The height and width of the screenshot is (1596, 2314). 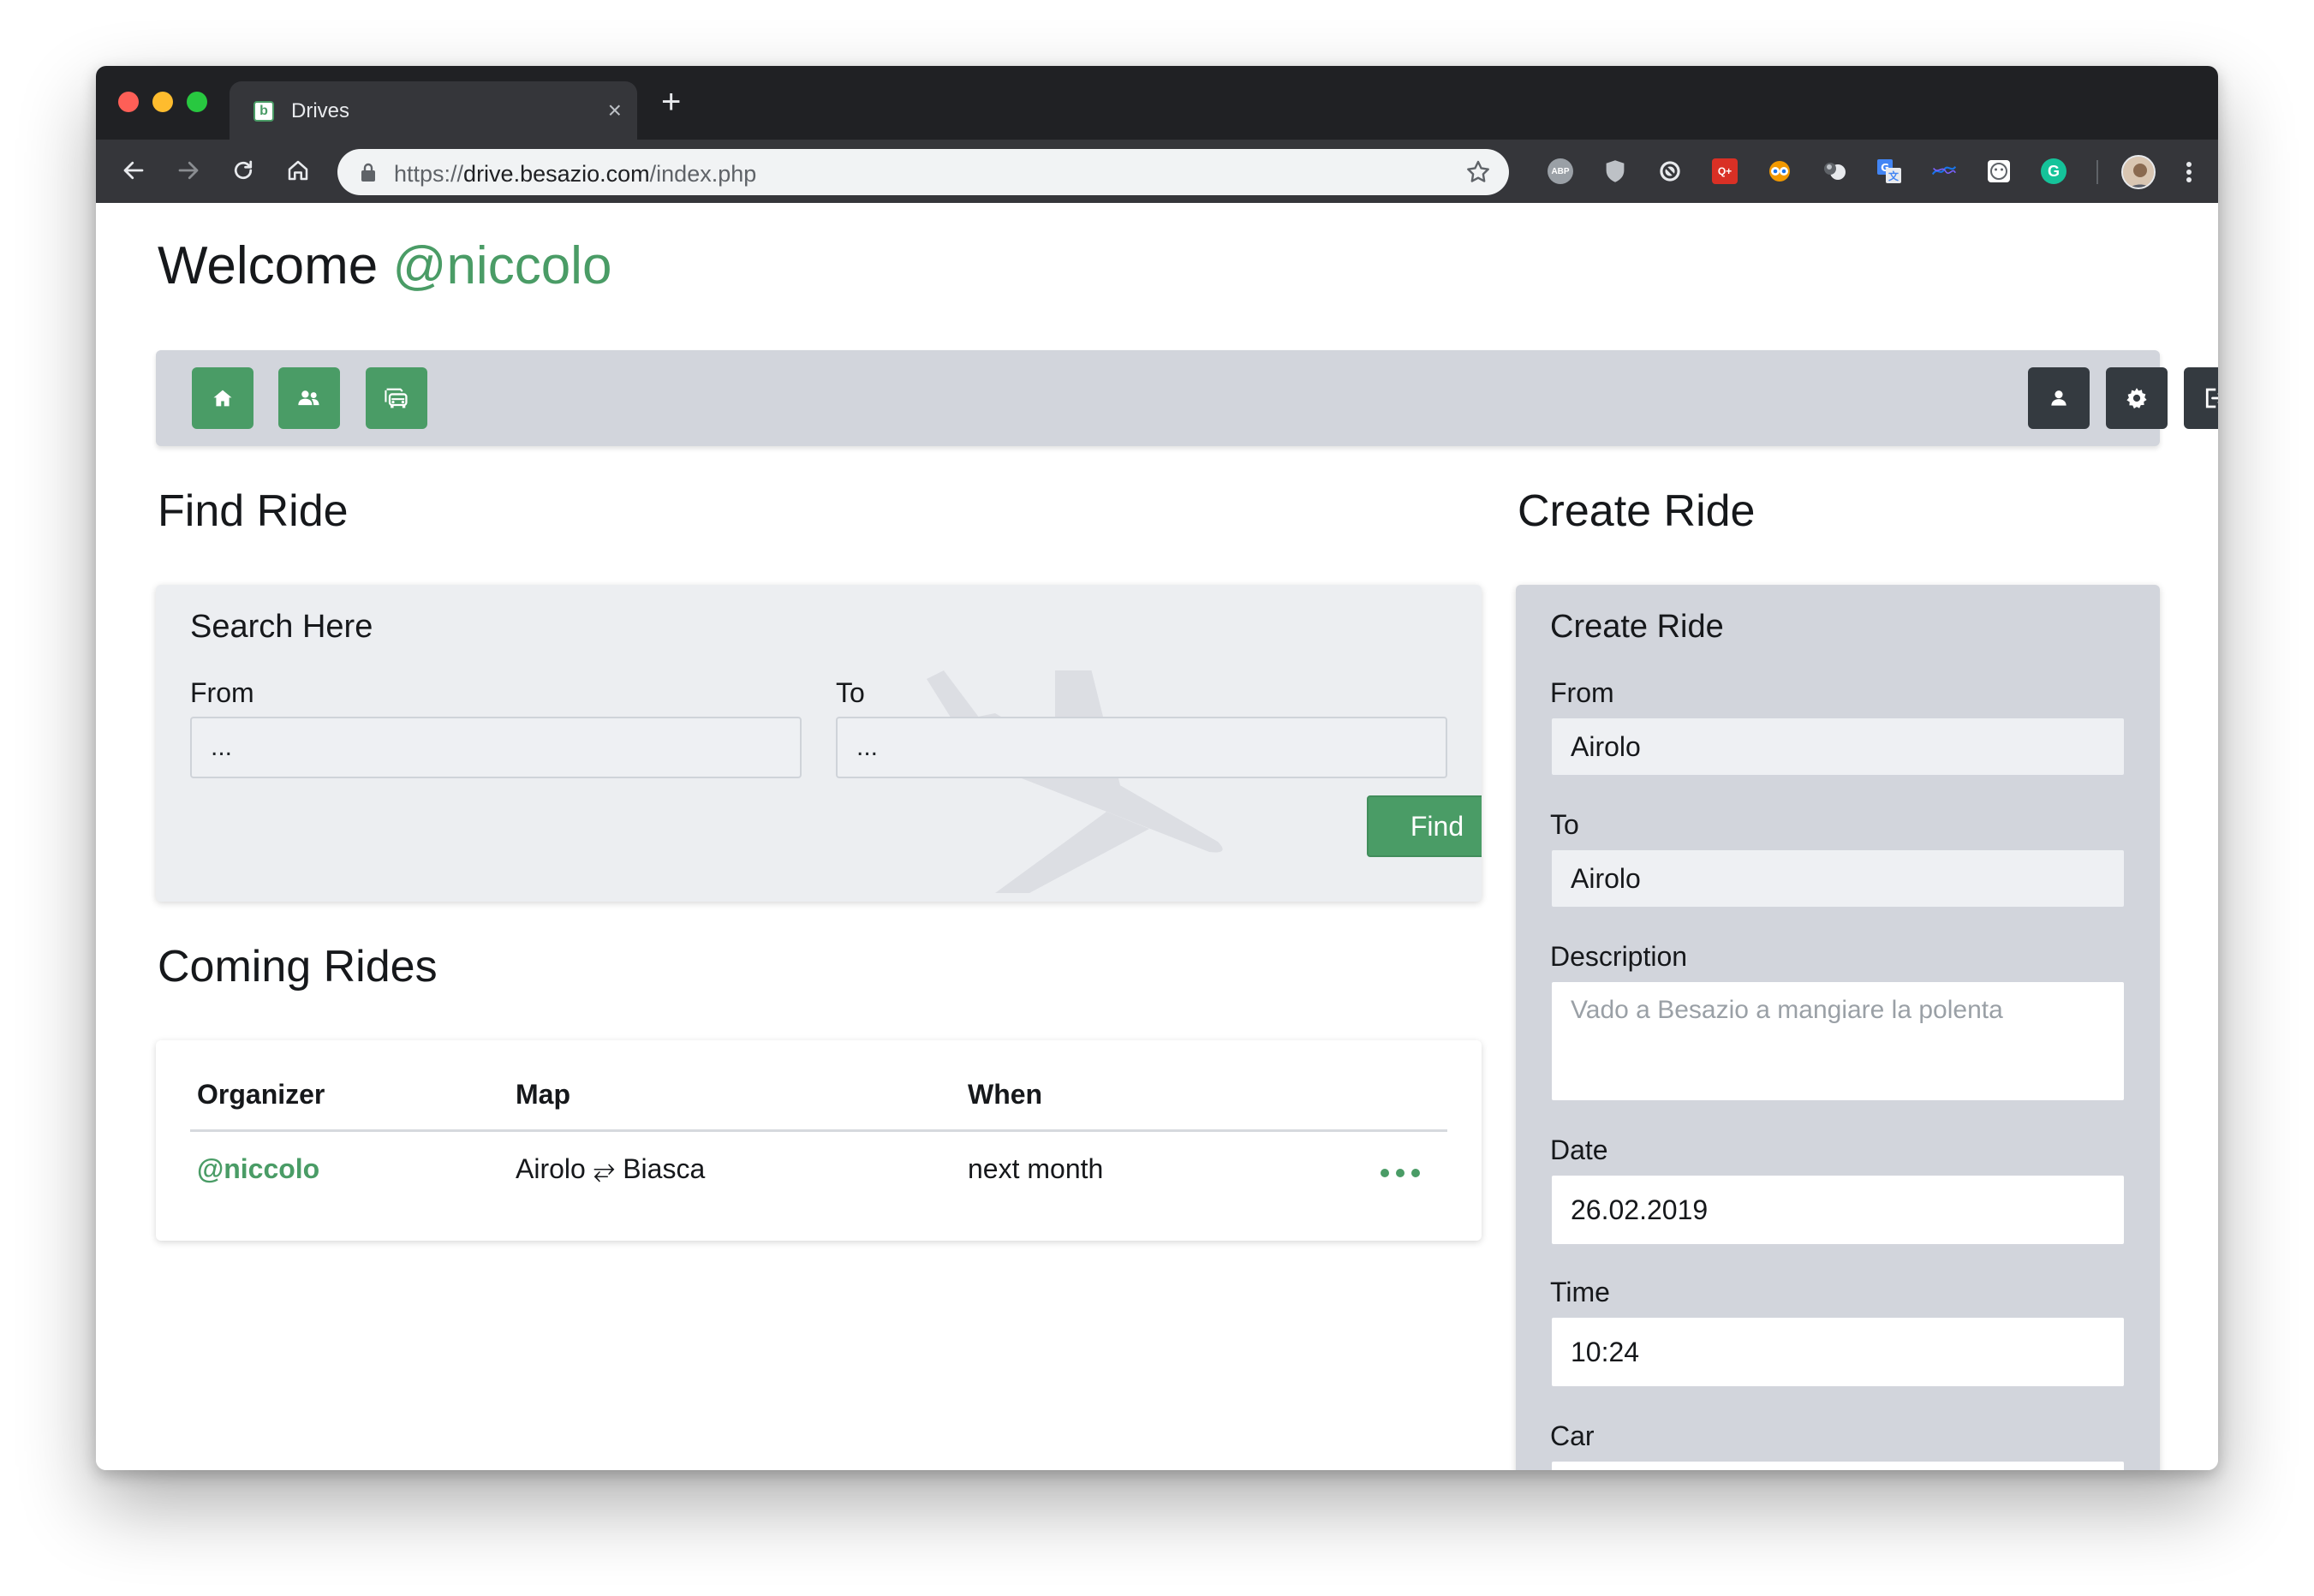 I want to click on home-icon, so click(x=222, y=398).